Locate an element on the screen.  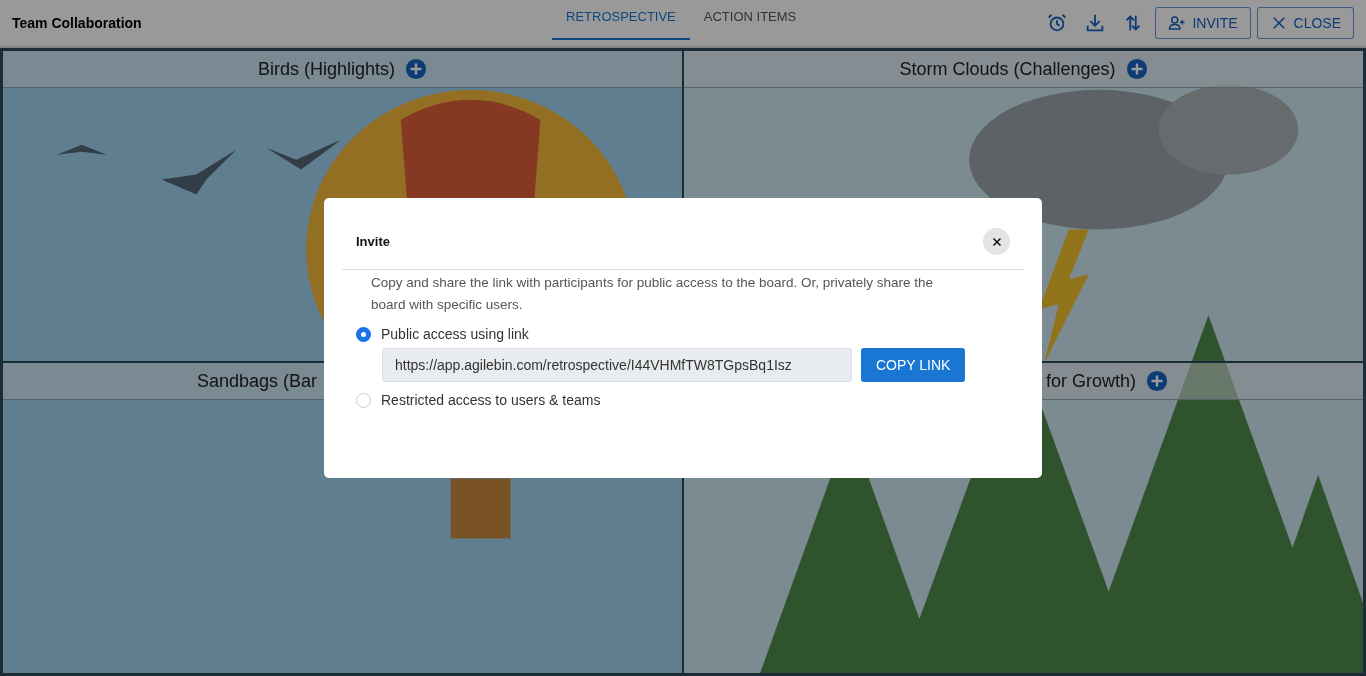
tab: ACTION ITEMS is located at coordinates (750, 20).